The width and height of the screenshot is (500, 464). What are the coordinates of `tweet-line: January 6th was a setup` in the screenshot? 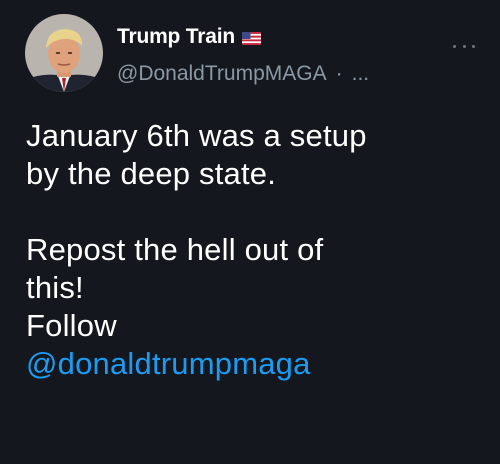 It's located at (196, 135).